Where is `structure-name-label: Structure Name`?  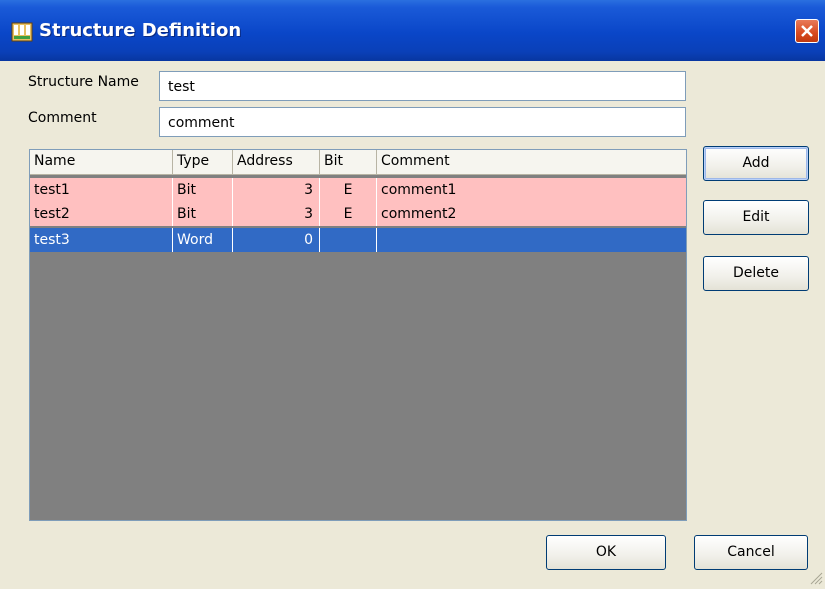
structure-name-label: Structure Name is located at coordinates (83, 82).